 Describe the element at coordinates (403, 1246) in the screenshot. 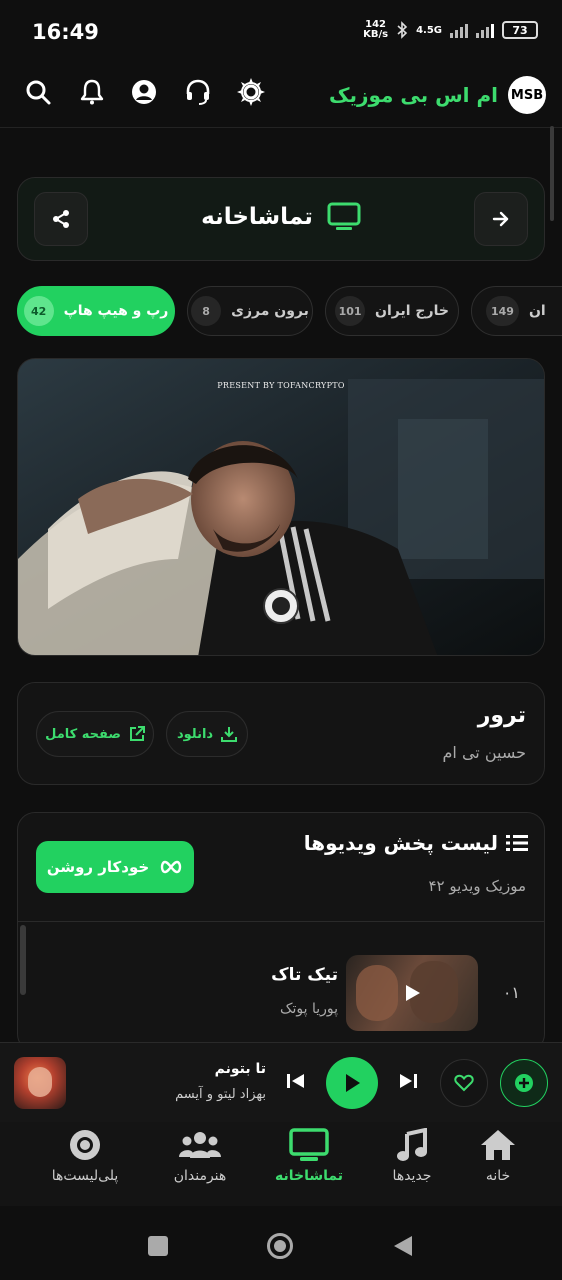

I see `back-nav-icon` at that location.